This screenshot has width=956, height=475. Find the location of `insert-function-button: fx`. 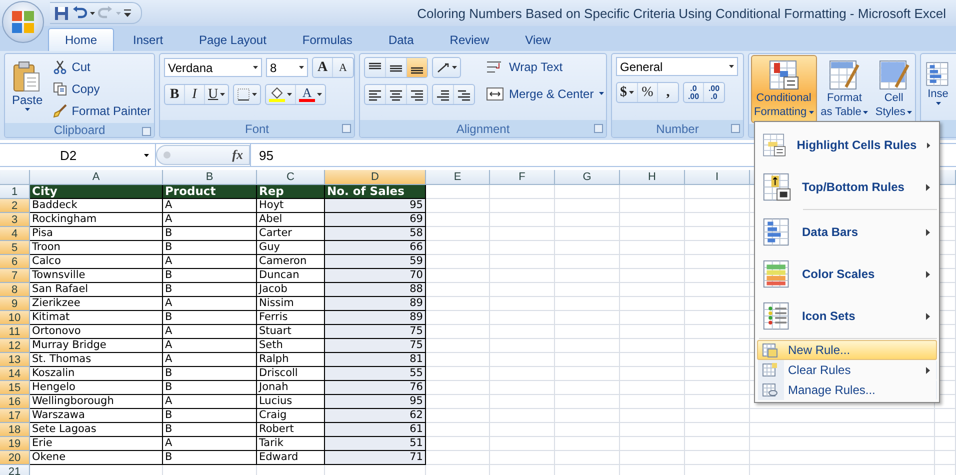

insert-function-button: fx is located at coordinates (237, 155).